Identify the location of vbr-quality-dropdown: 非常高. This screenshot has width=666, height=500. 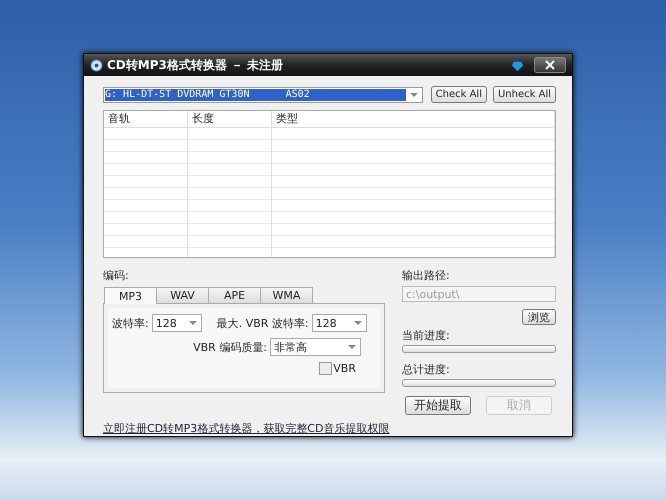
(315, 347).